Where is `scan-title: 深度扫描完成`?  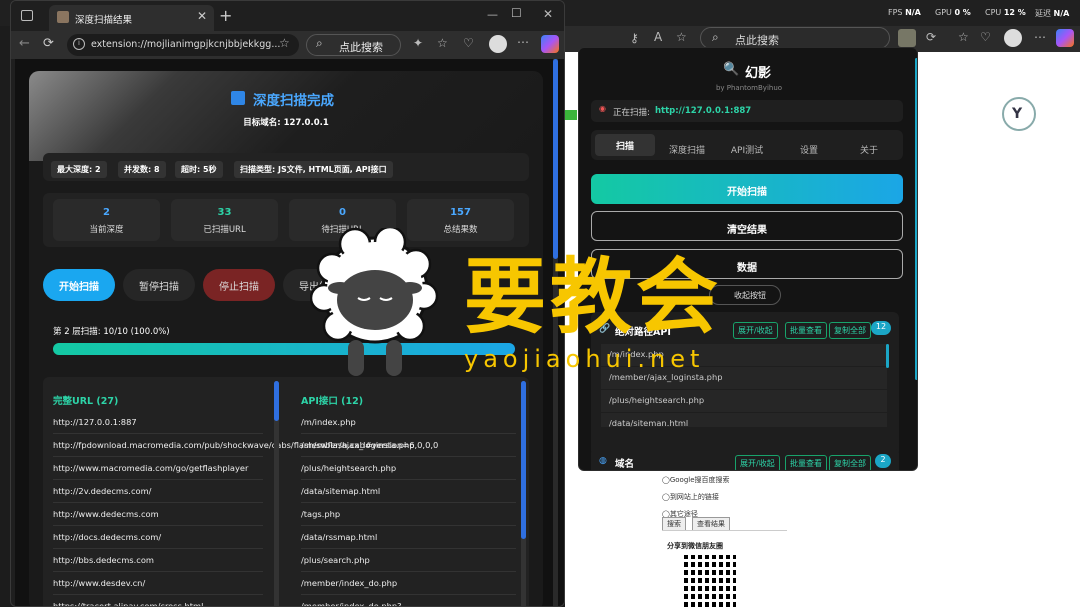 scan-title: 深度扫描完成 is located at coordinates (293, 101).